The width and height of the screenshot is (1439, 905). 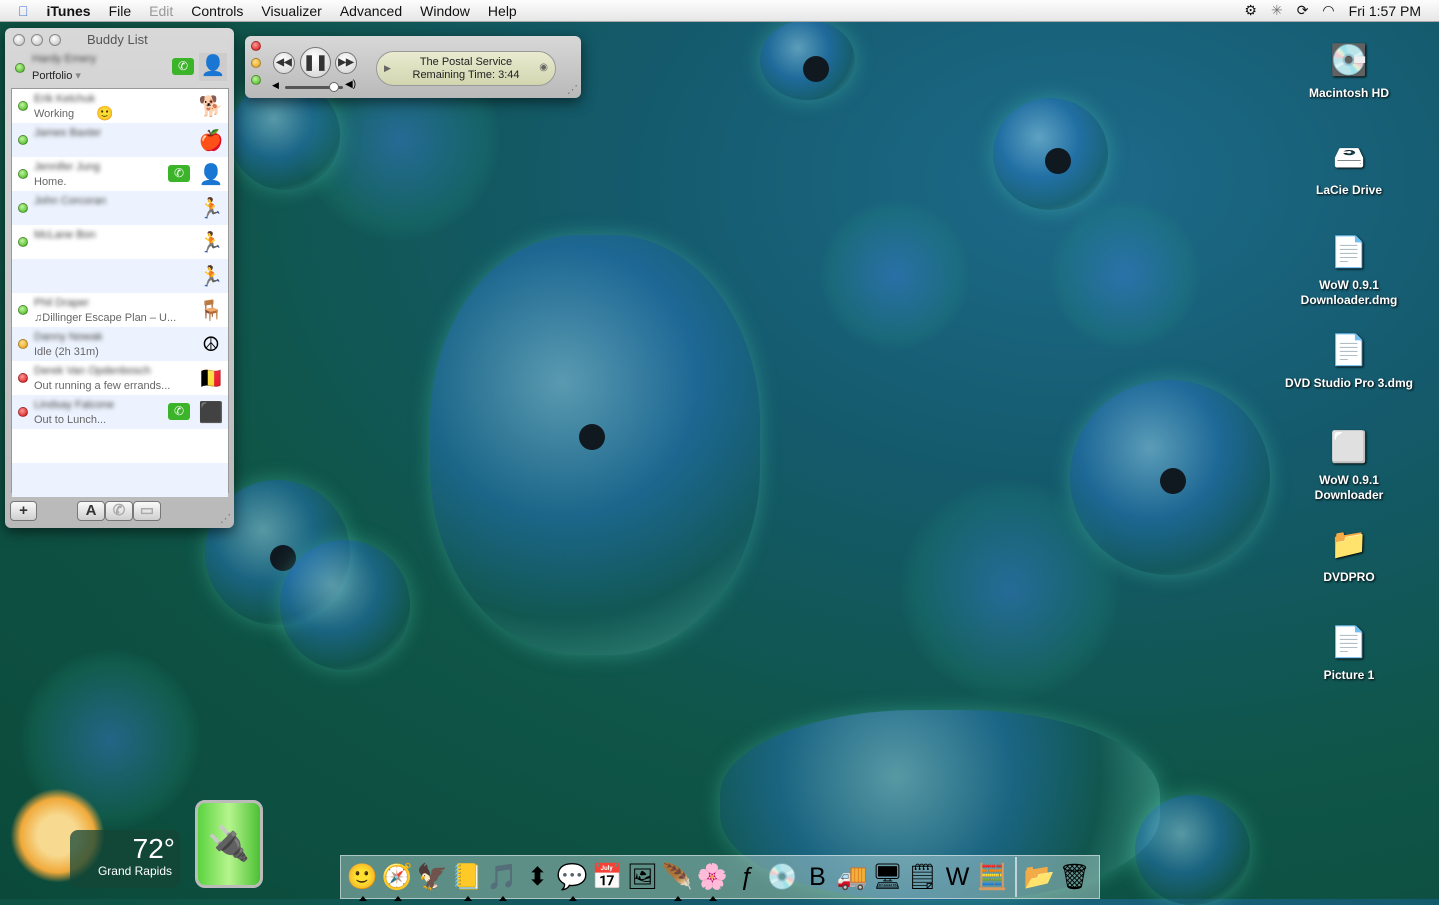 What do you see at coordinates (1348, 383) in the screenshot?
I see `desktop-icon-label: DVD Studio Pro 3.dmg` at bounding box center [1348, 383].